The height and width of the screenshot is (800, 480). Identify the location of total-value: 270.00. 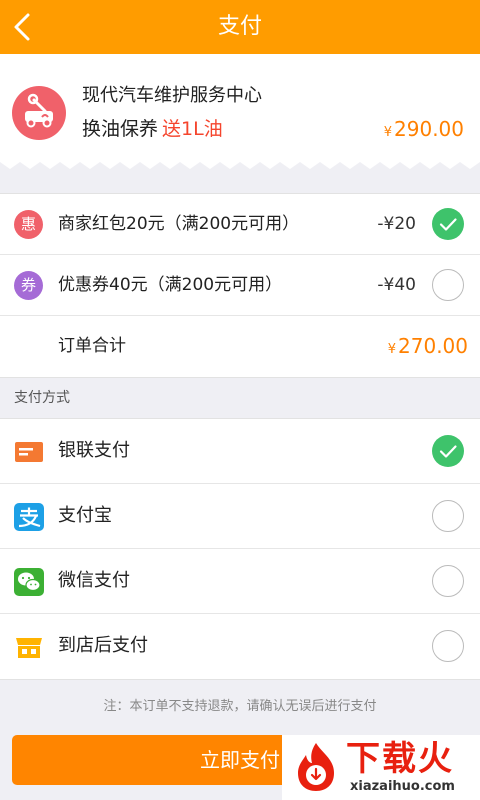
(433, 346).